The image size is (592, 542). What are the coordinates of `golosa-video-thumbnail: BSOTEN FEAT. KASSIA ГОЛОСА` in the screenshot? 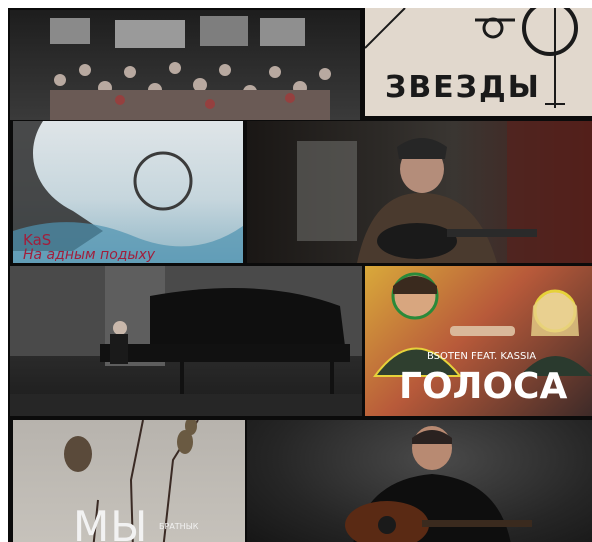 It's located at (478, 341).